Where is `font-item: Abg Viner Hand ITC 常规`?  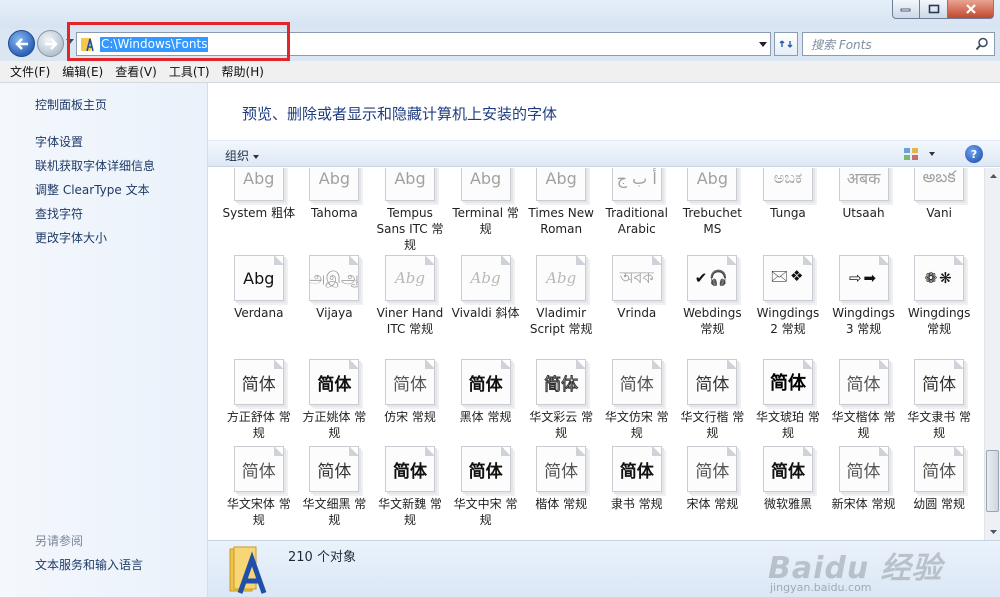 font-item: Abg Viner Hand ITC 常规 is located at coordinates (410, 307).